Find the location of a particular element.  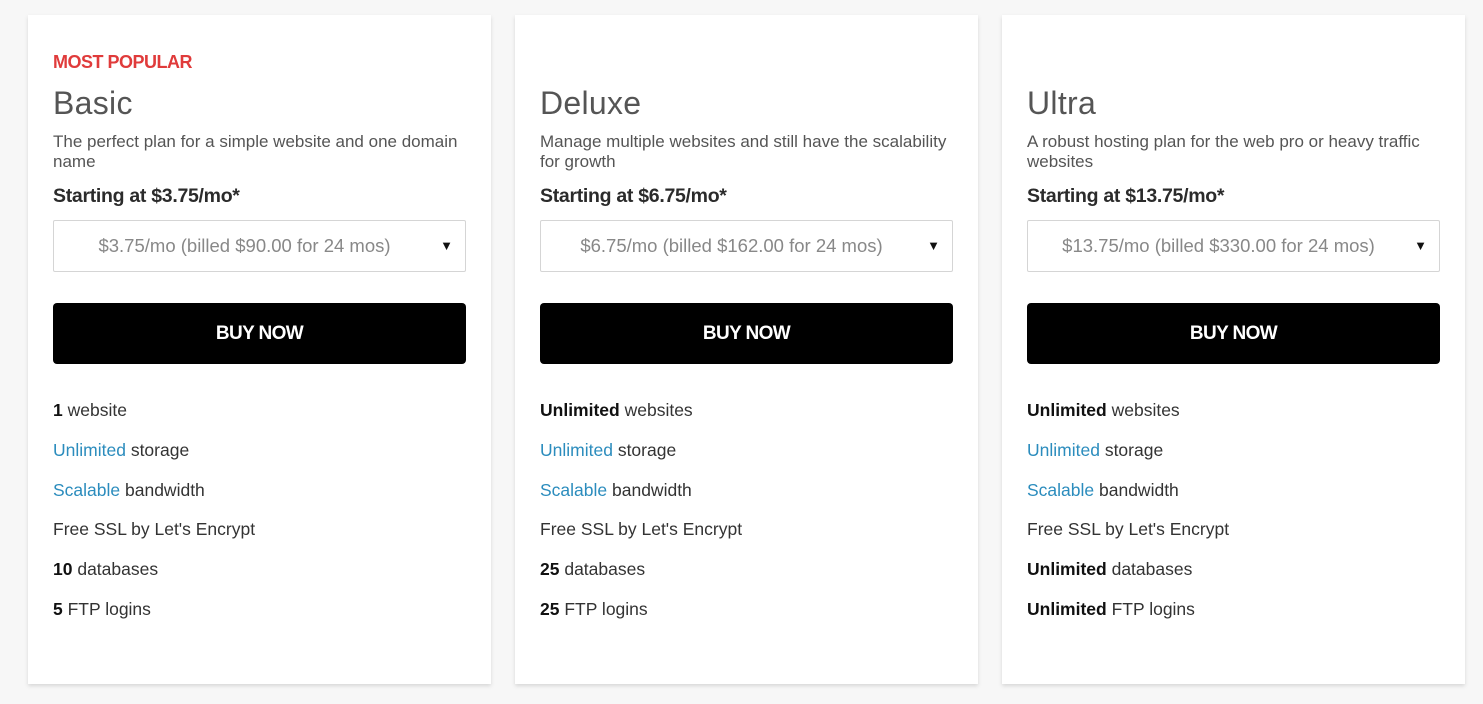

feature-item: Unlimited databases is located at coordinates (1128, 579).